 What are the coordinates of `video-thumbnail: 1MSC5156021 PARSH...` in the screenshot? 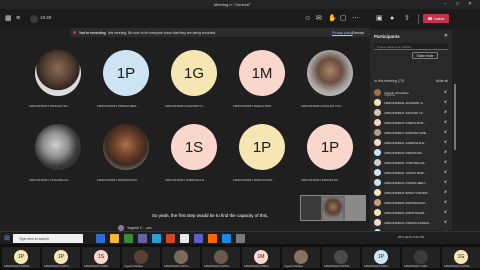 It's located at (221, 257).